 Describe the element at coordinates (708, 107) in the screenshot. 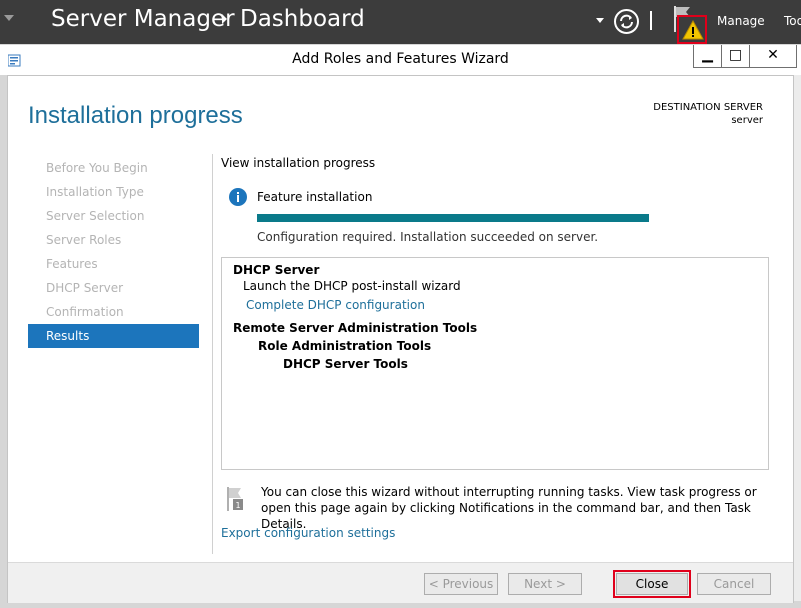

I see `destination-server-label: DESTINATION SERVER` at that location.